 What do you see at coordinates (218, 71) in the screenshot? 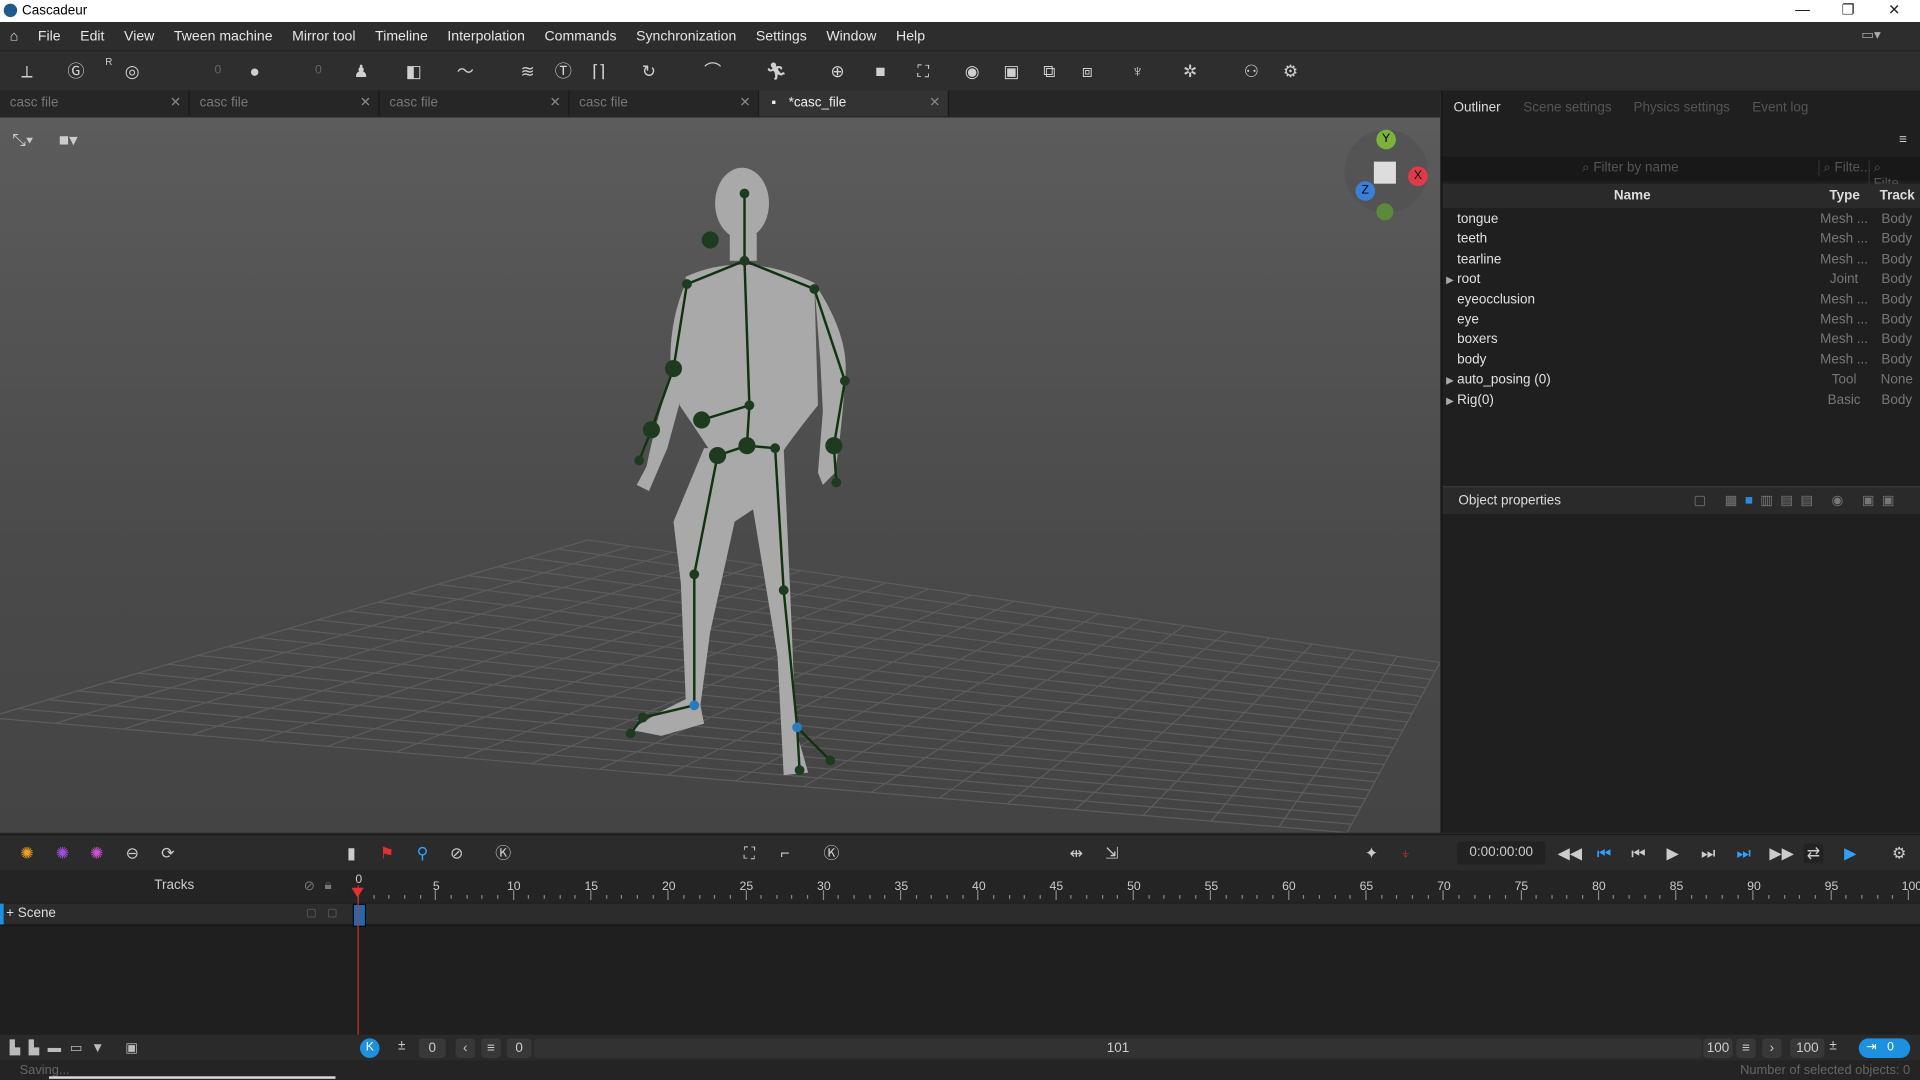
I see `field-a: 0` at bounding box center [218, 71].